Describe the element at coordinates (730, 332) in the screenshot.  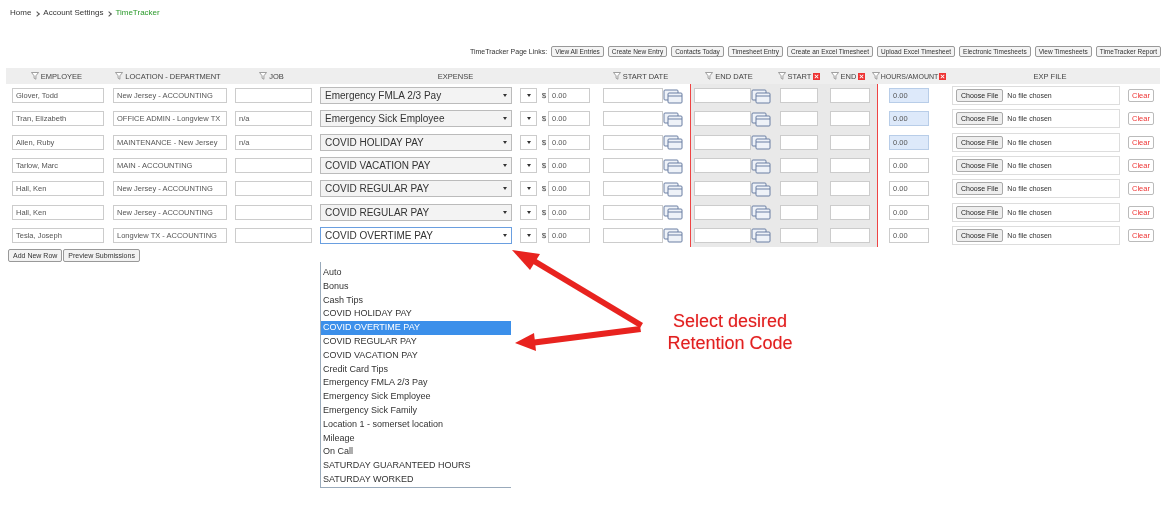
I see `callout-text: Select desired Retention Code` at that location.